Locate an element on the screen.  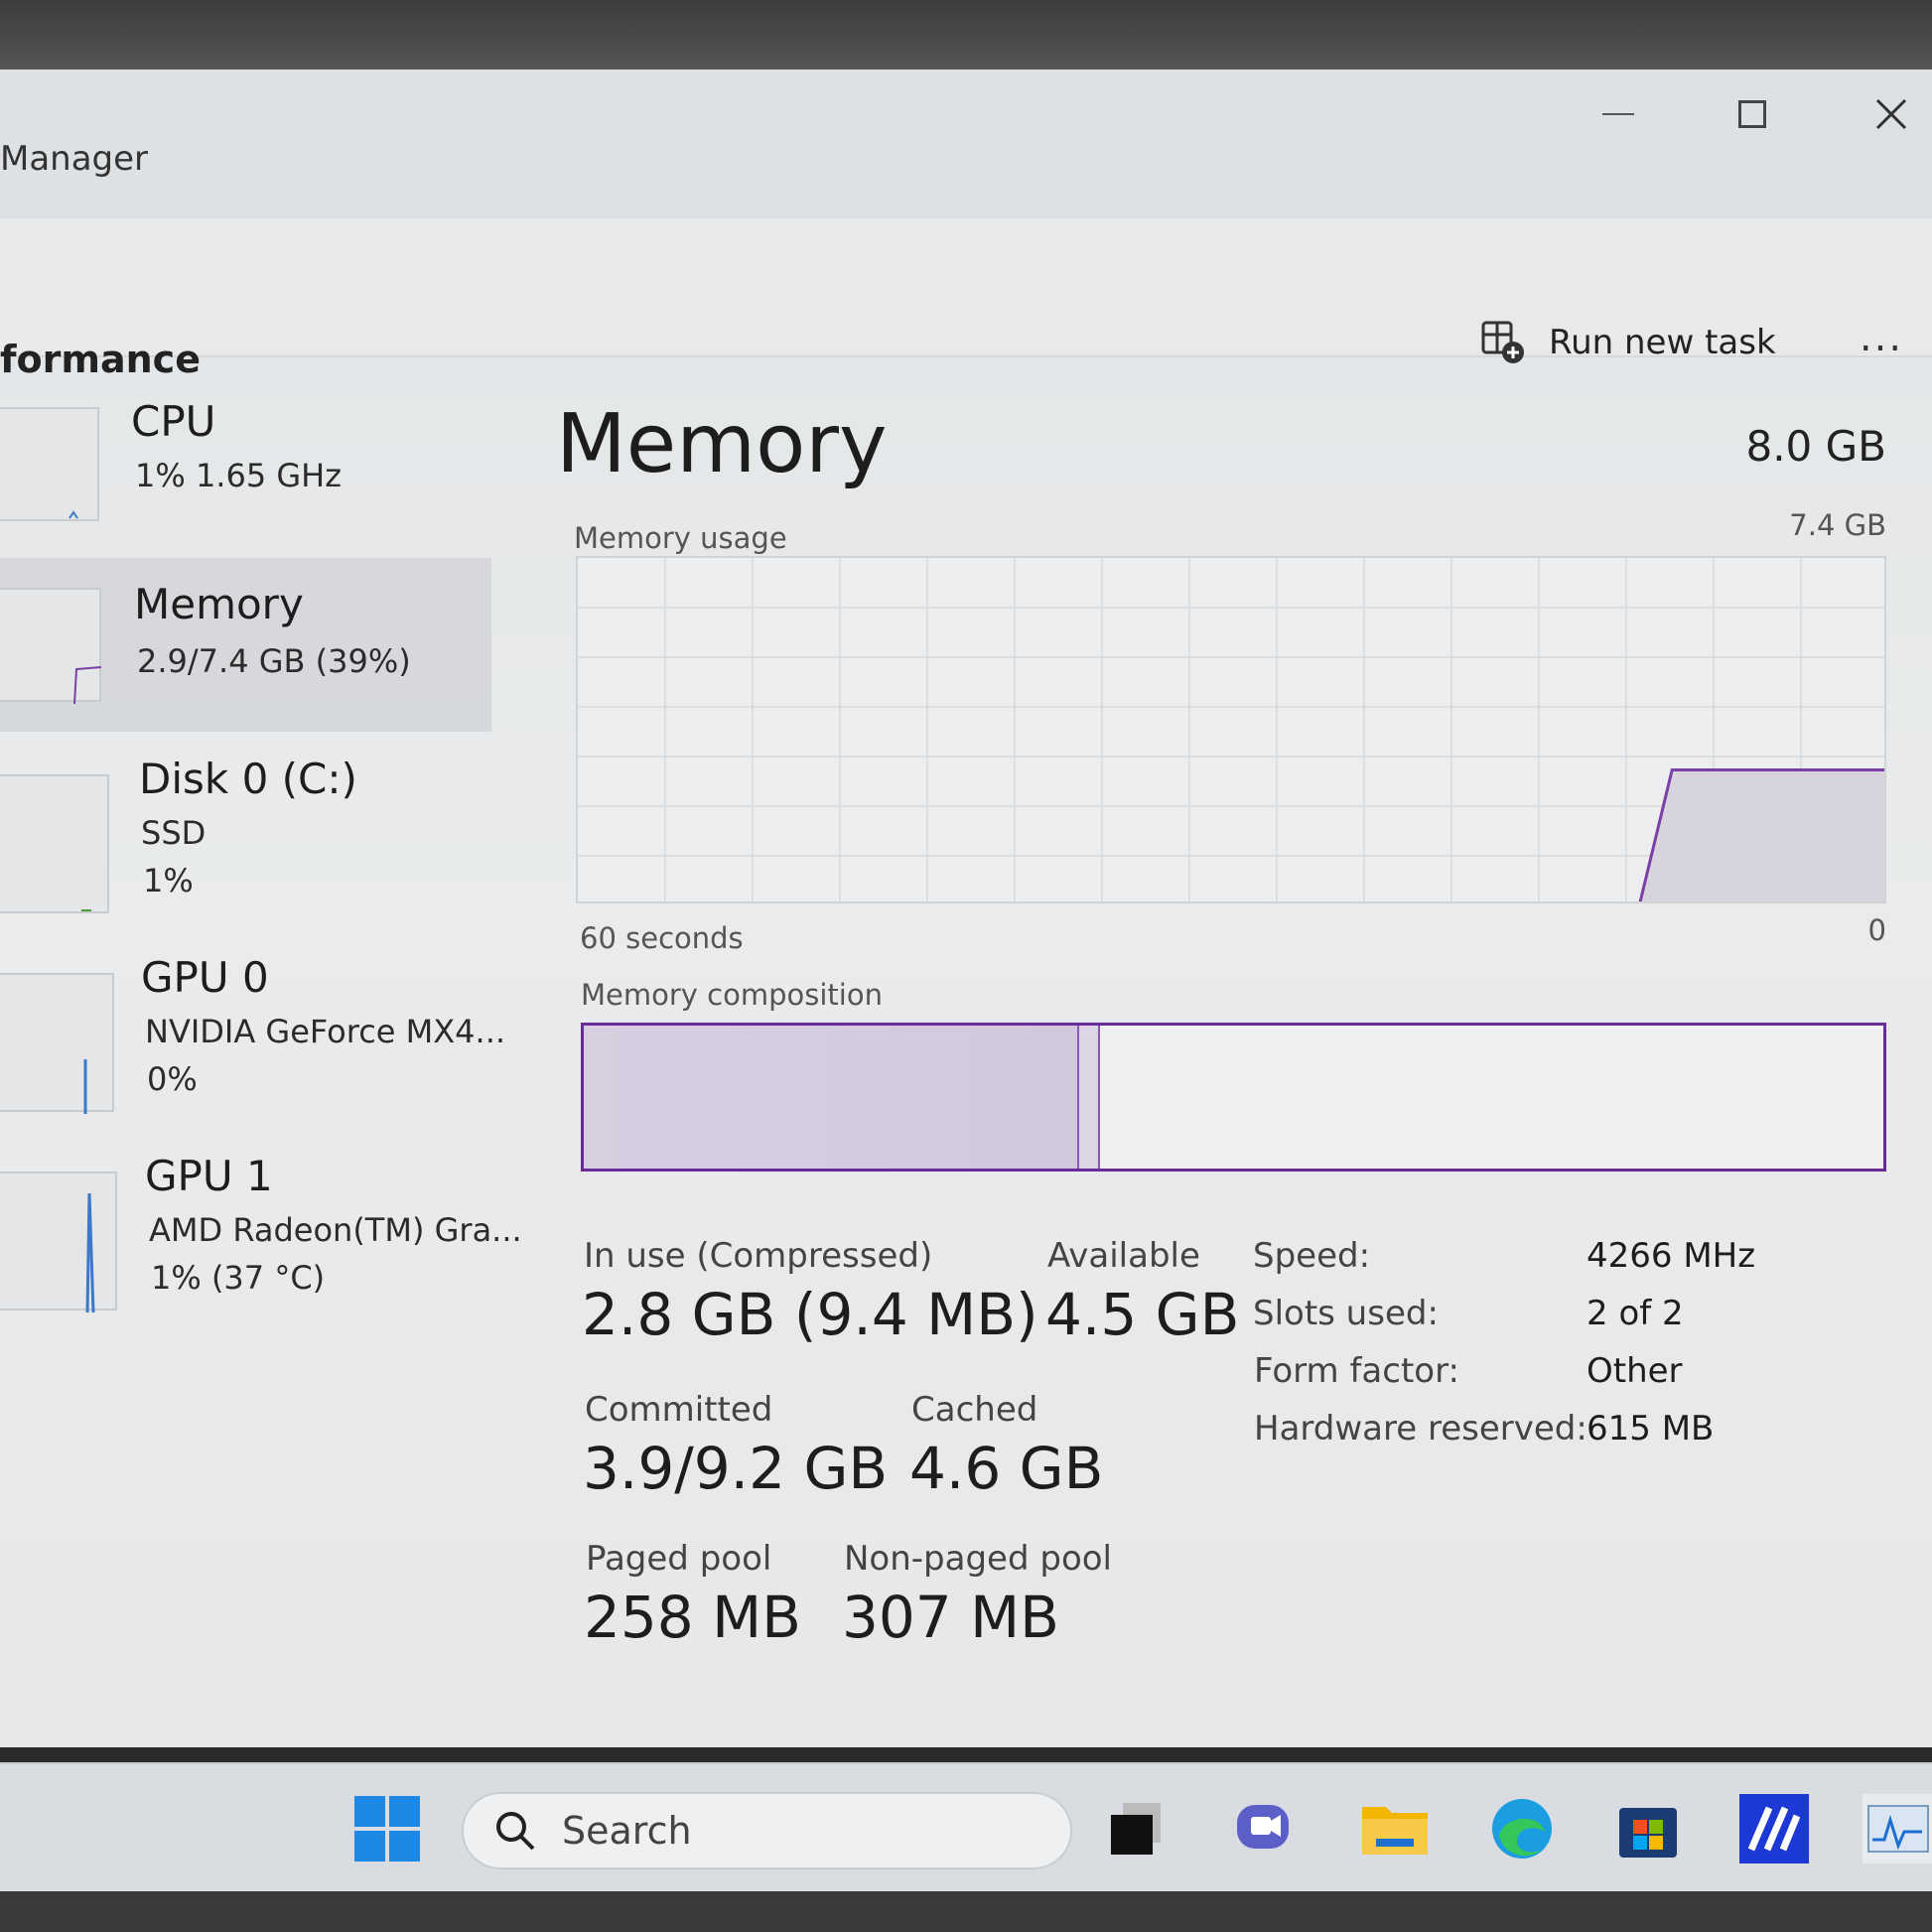
pinned-app-button is located at coordinates (1774, 1828).